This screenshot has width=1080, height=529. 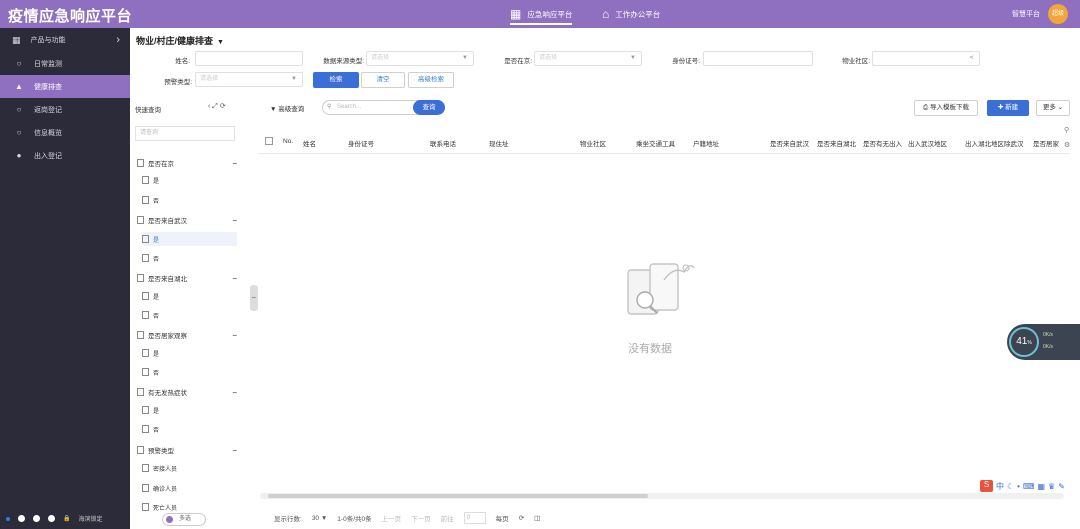 I want to click on tree-group: 有无发热症状 −, so click(x=187, y=392).